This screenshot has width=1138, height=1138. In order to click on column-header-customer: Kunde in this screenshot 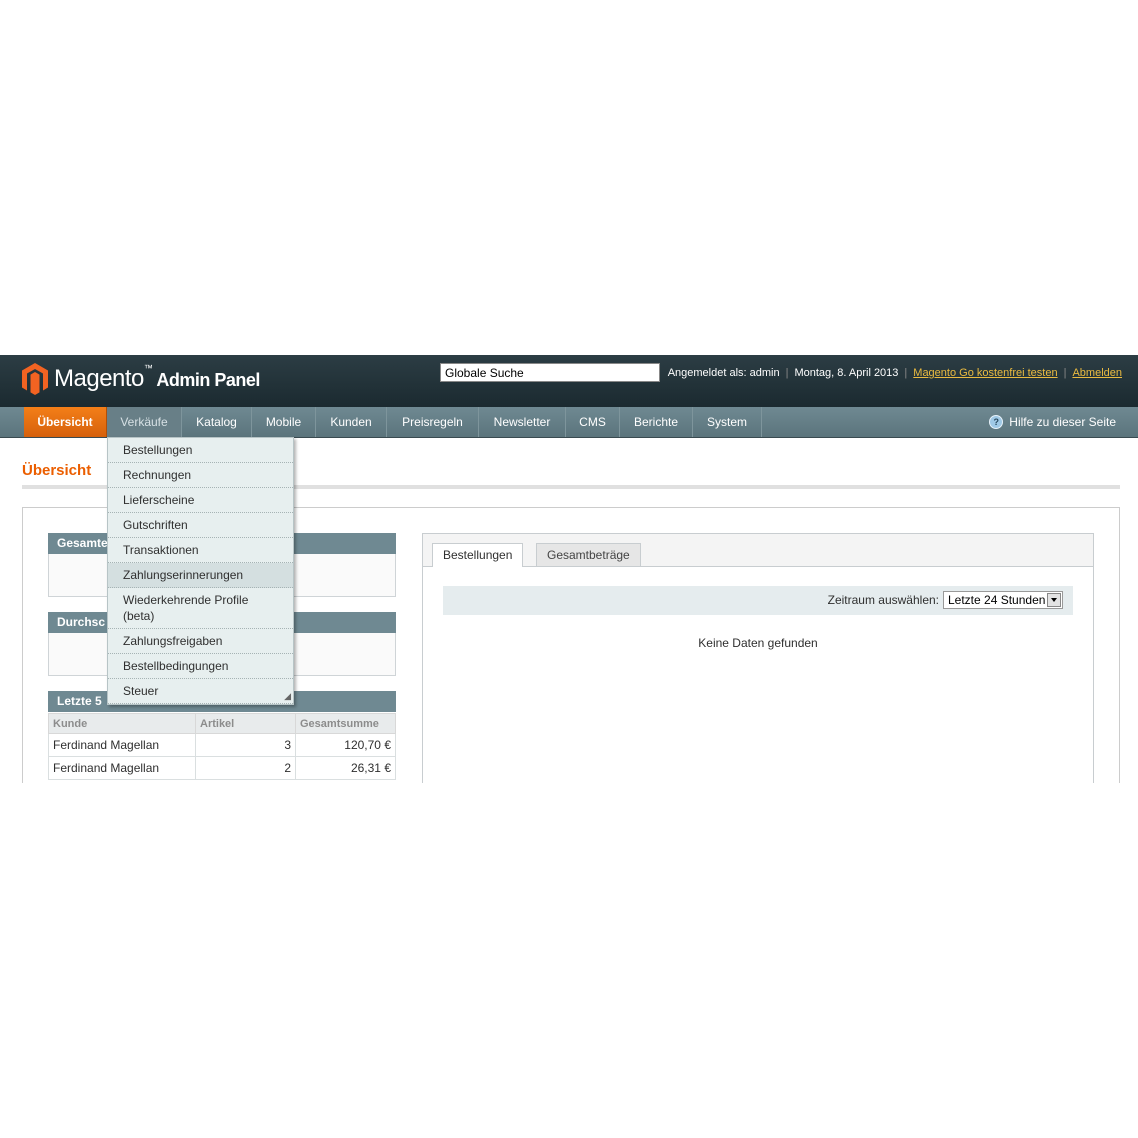, I will do `click(122, 723)`.